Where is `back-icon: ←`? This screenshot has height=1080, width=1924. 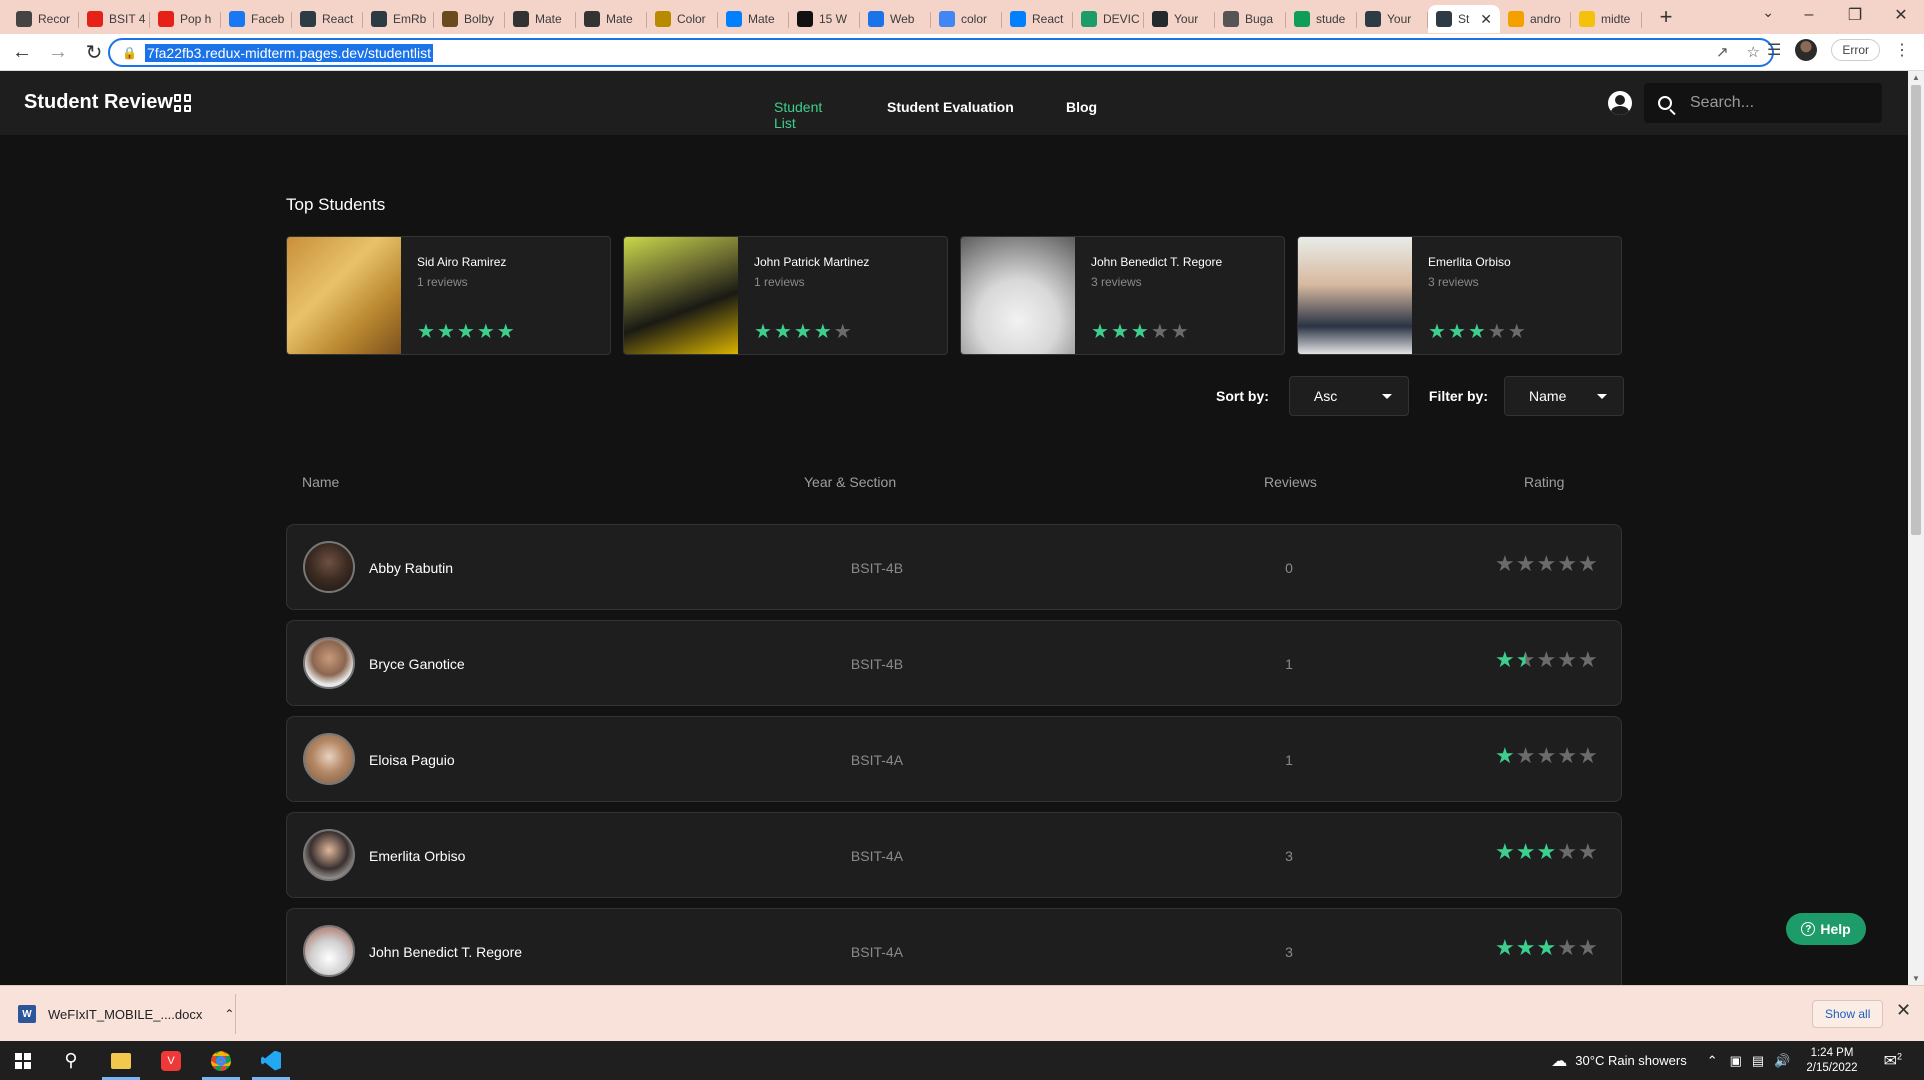
back-icon: ← is located at coordinates (22, 52).